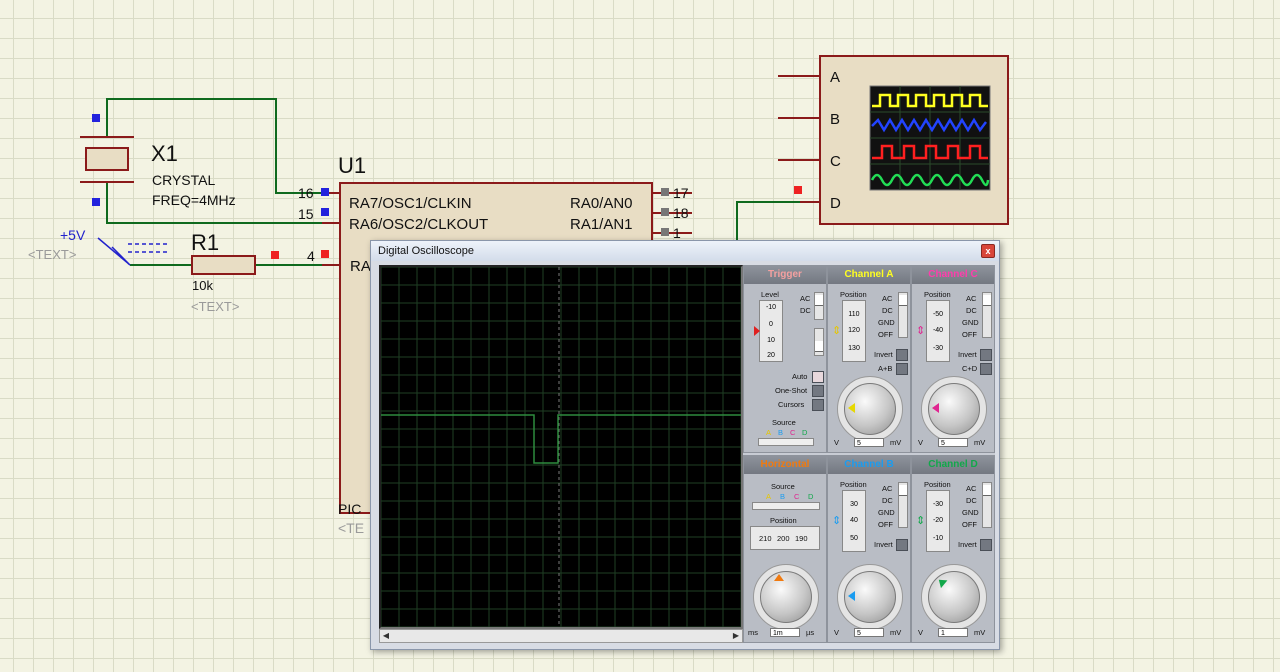  What do you see at coordinates (771, 324) in the screenshot?
I see `tick: 0` at bounding box center [771, 324].